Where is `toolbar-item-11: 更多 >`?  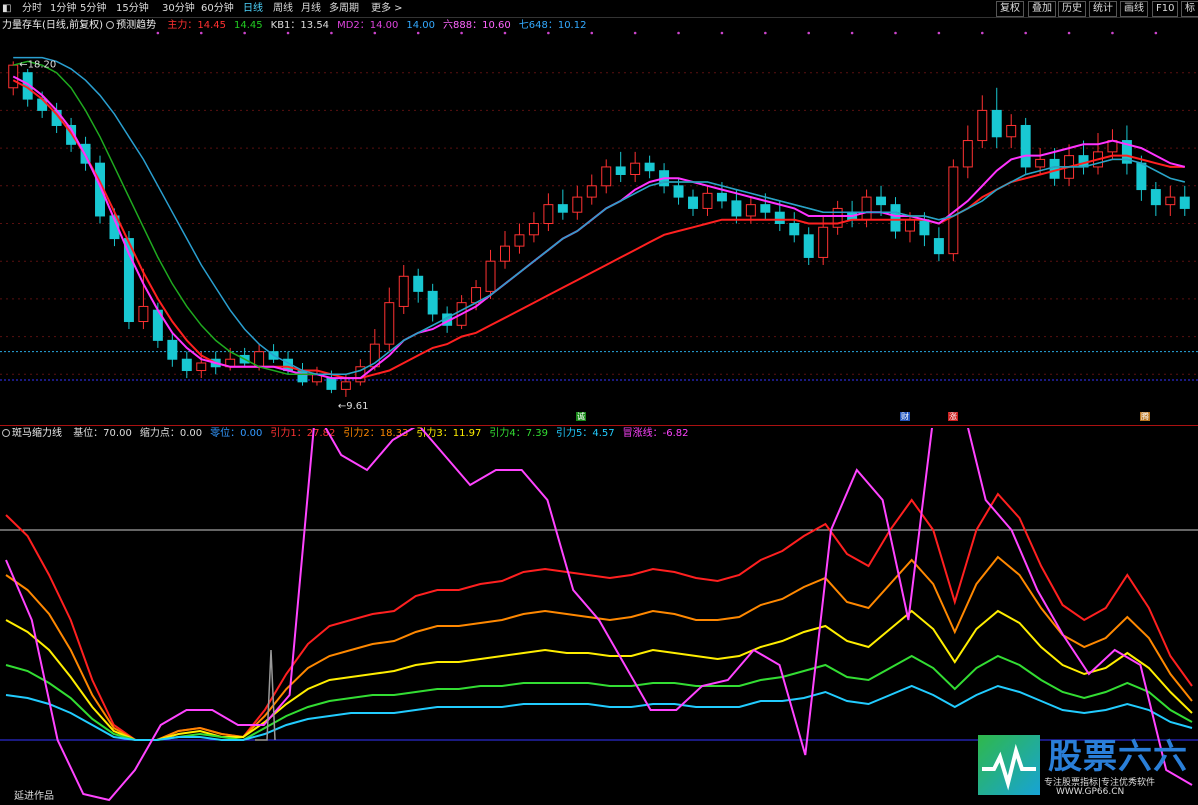 toolbar-item-11: 更多 > is located at coordinates (387, 8).